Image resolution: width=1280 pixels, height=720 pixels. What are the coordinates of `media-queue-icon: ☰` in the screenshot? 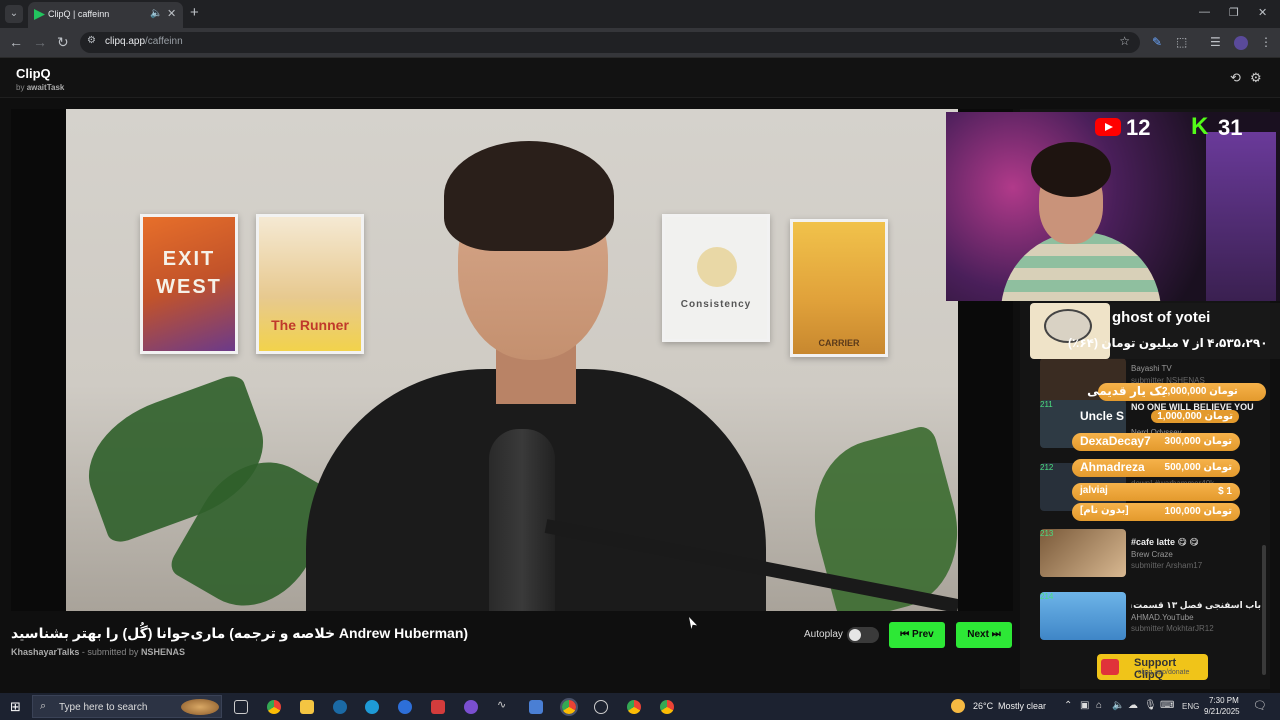 It's located at (1215, 42).